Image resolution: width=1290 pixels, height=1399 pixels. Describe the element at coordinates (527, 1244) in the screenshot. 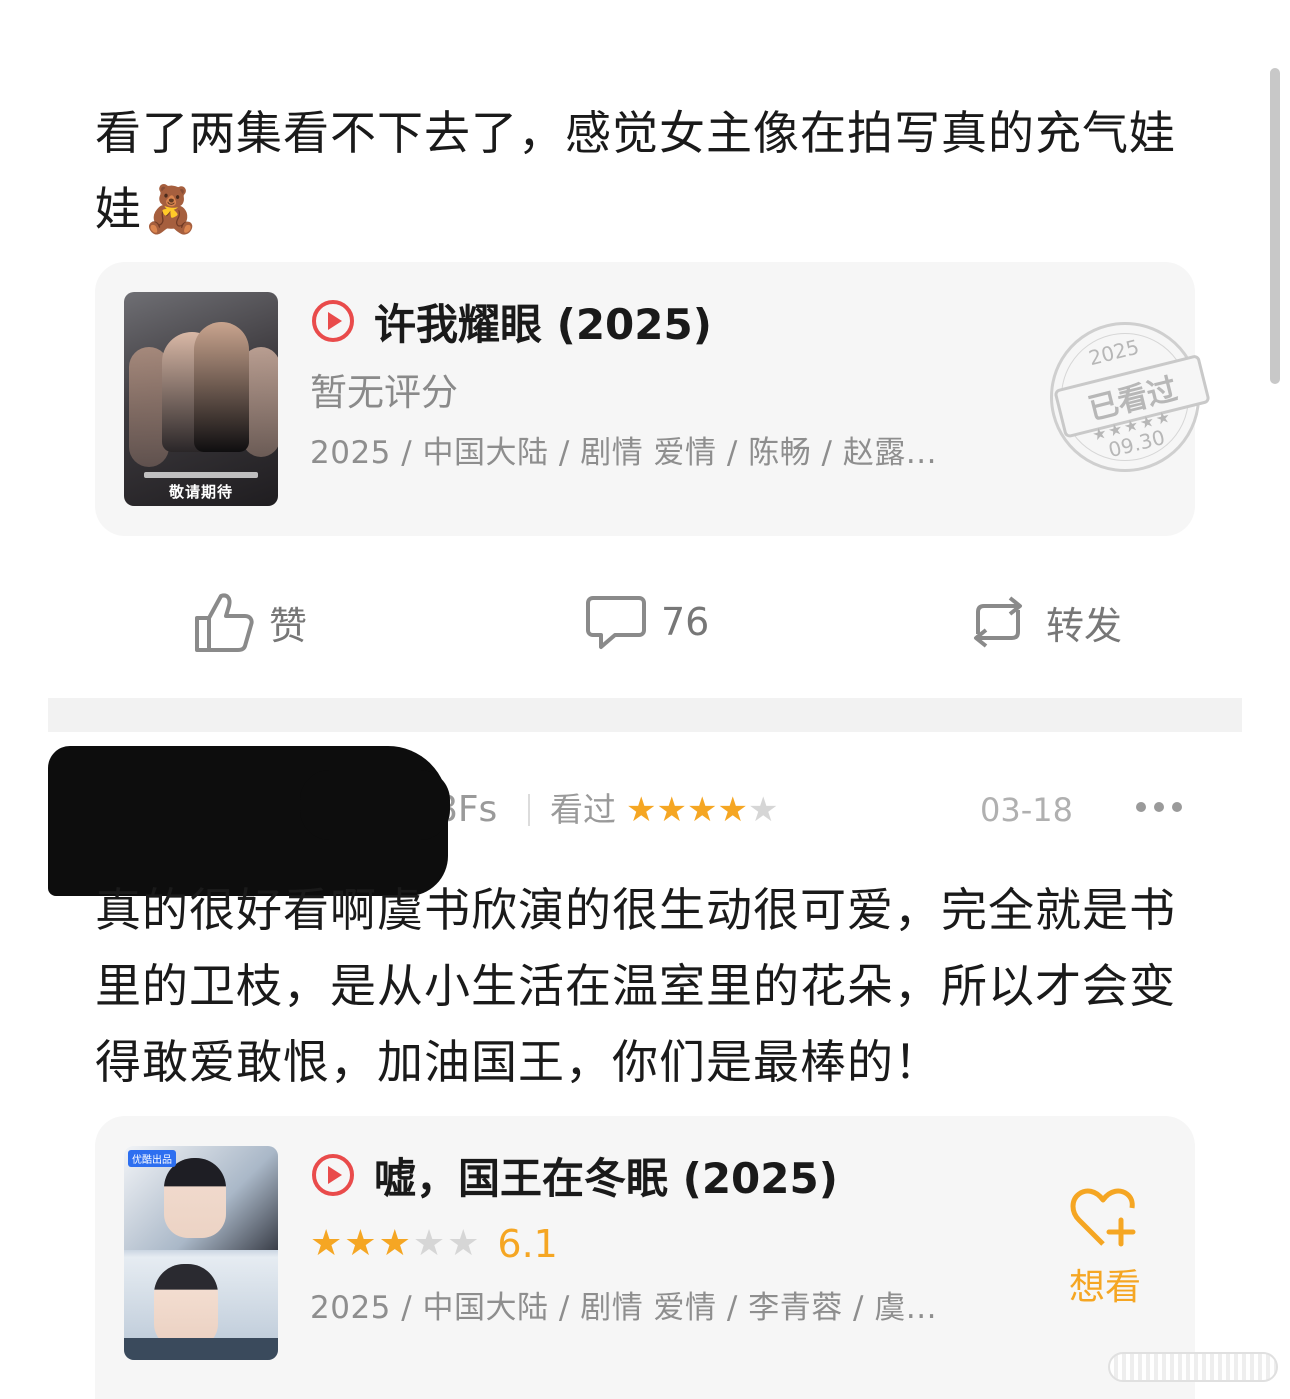

I see `movie-score: 6.1` at that location.